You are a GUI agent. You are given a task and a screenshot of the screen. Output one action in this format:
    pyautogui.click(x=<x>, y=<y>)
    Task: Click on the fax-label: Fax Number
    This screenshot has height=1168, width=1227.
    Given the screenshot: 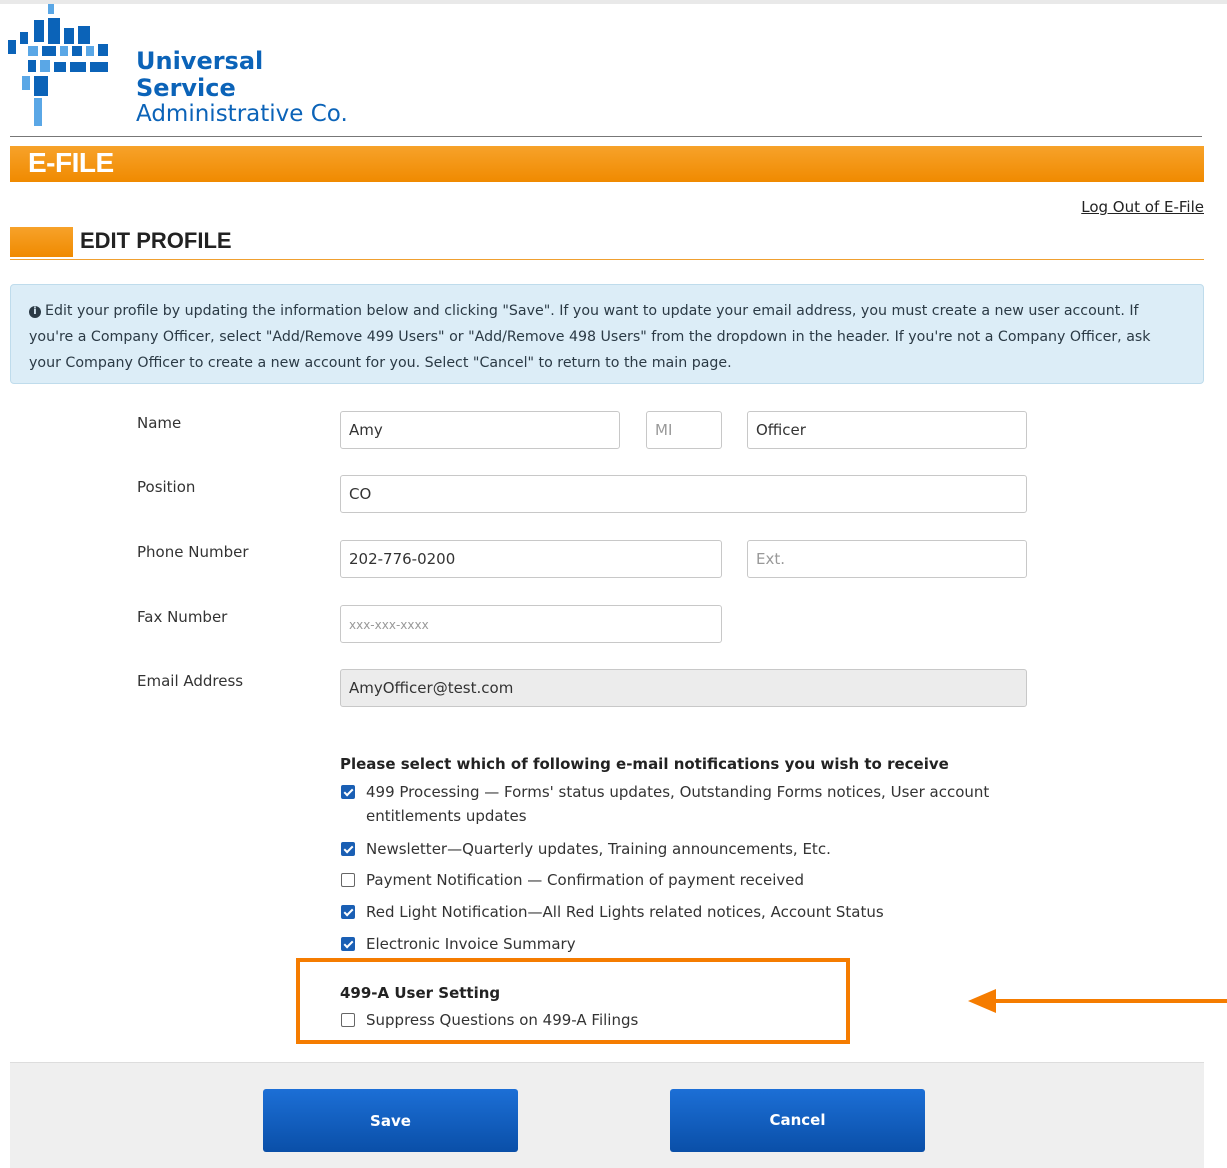 What is the action you would take?
    pyautogui.click(x=182, y=617)
    